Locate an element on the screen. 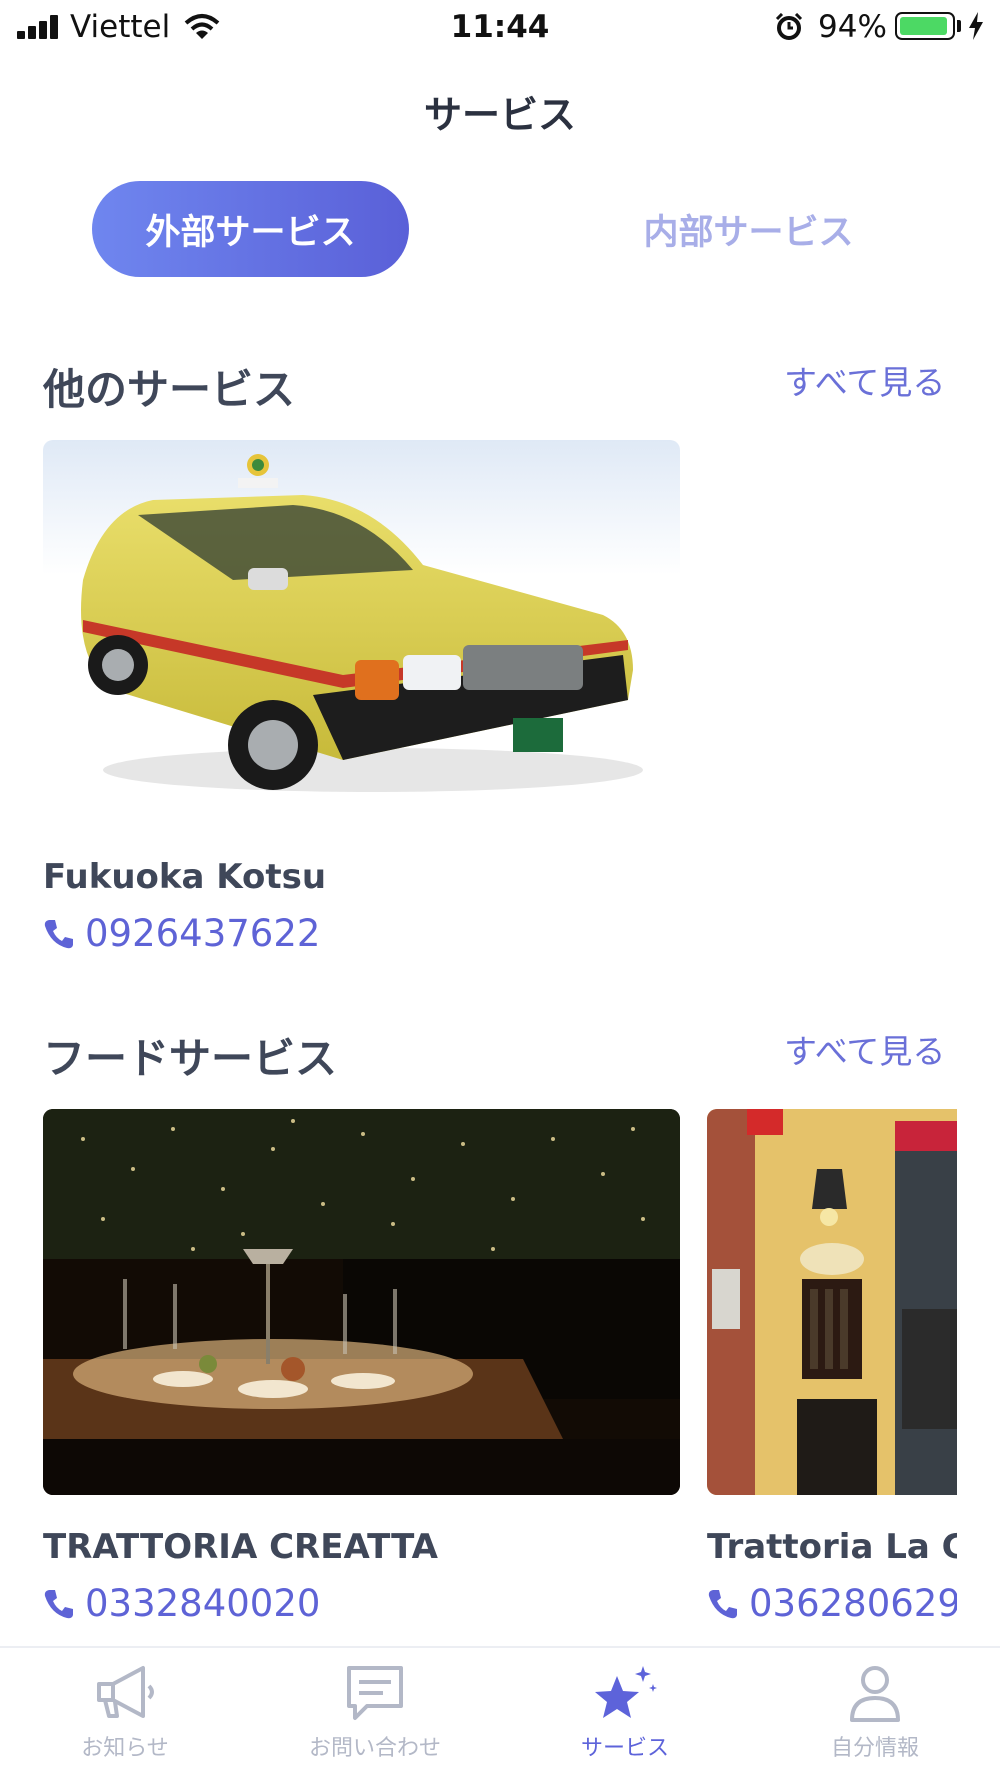 Image resolution: width=1000 pixels, height=1780 pixels. battery-percent: 94% is located at coordinates (852, 27).